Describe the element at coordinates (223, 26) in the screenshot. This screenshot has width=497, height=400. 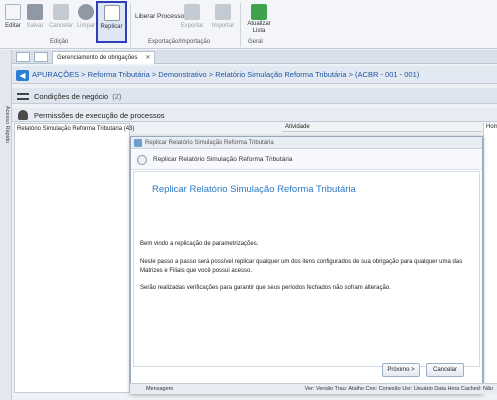
I see `import-label: Importar` at that location.